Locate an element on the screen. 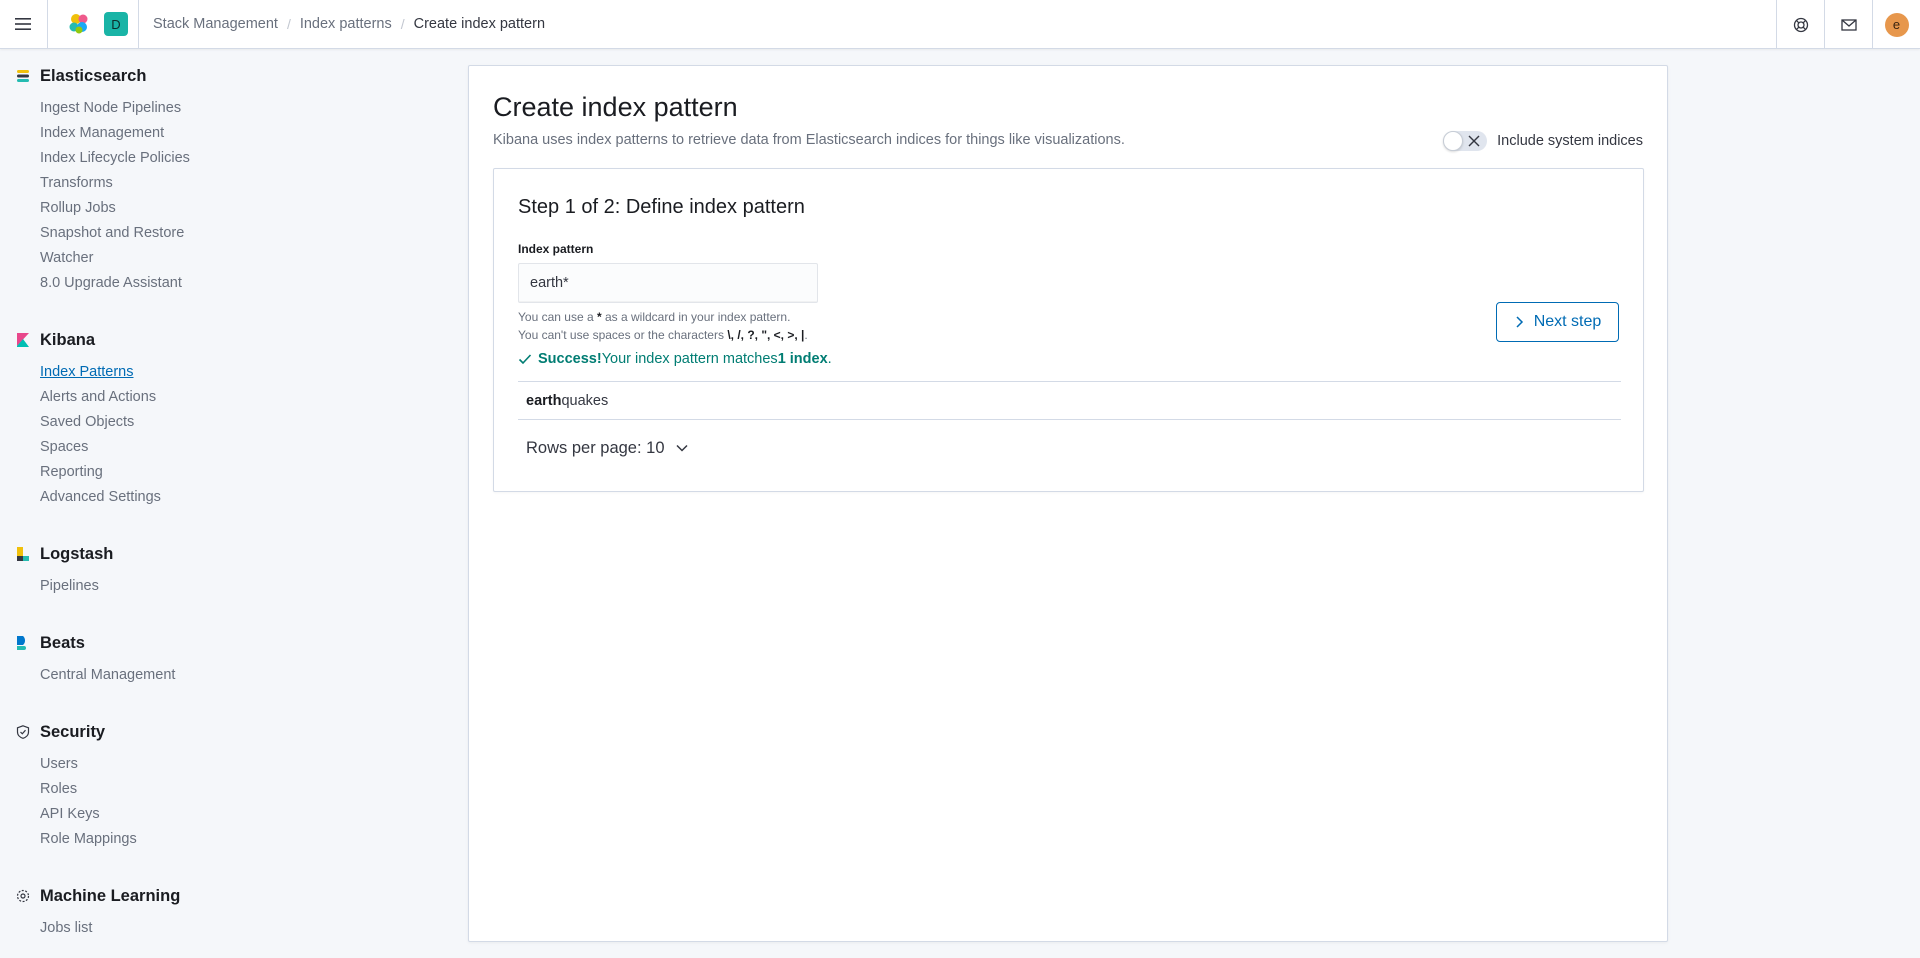 The height and width of the screenshot is (958, 1920). sidebar-item-rollup-jobs: Rollup Jobs is located at coordinates (230, 208).